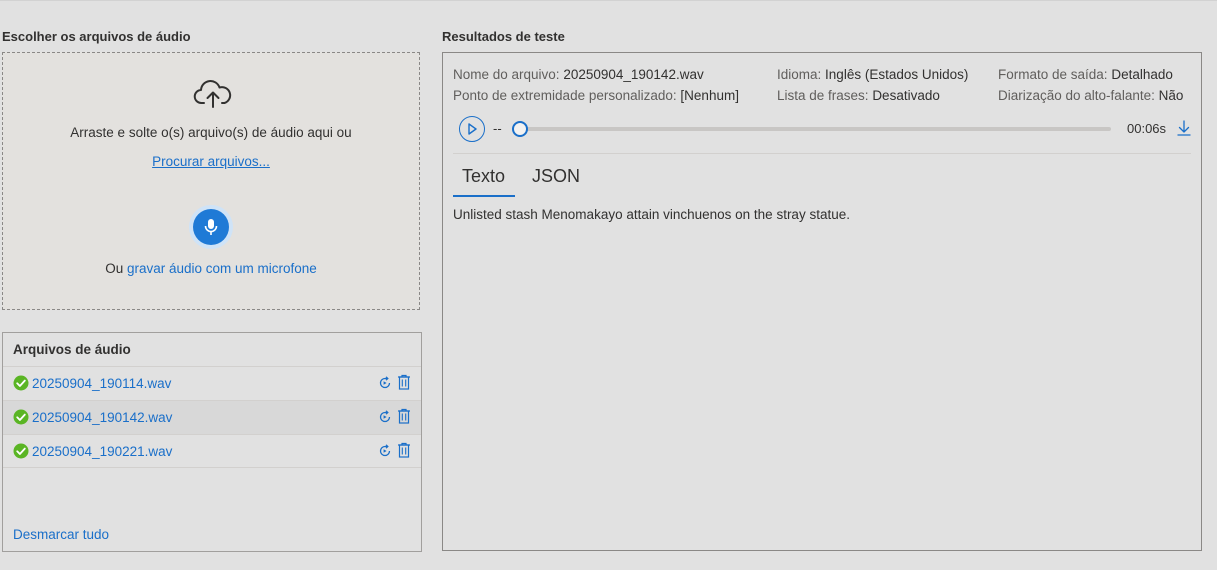 Image resolution: width=1217 pixels, height=570 pixels. I want to click on meta-value: Não, so click(1171, 95).